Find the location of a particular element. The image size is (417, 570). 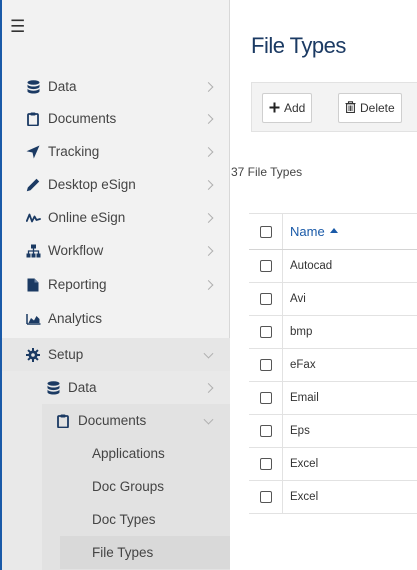

sidebar-item-label: Workflow is located at coordinates (76, 250).